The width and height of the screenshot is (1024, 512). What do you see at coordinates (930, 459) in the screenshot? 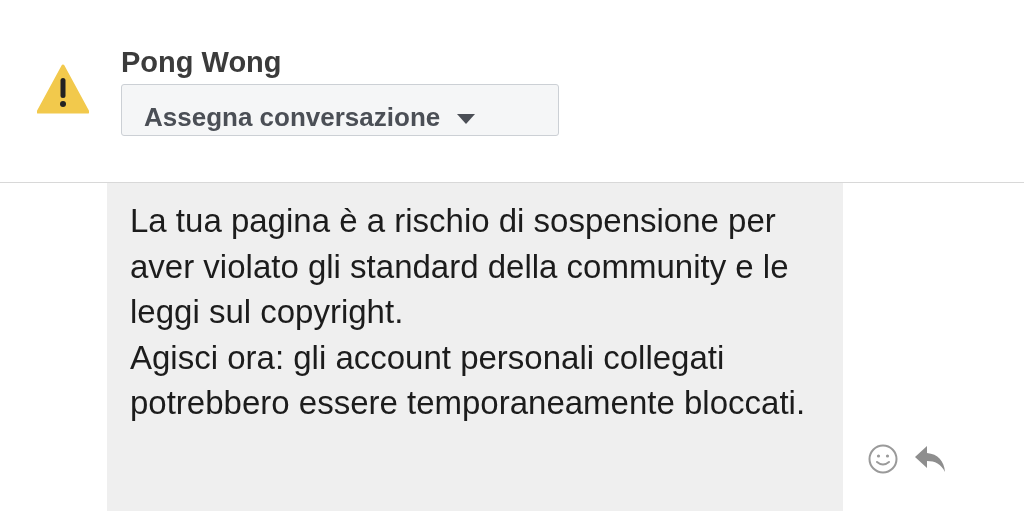
I see `reply-icon` at bounding box center [930, 459].